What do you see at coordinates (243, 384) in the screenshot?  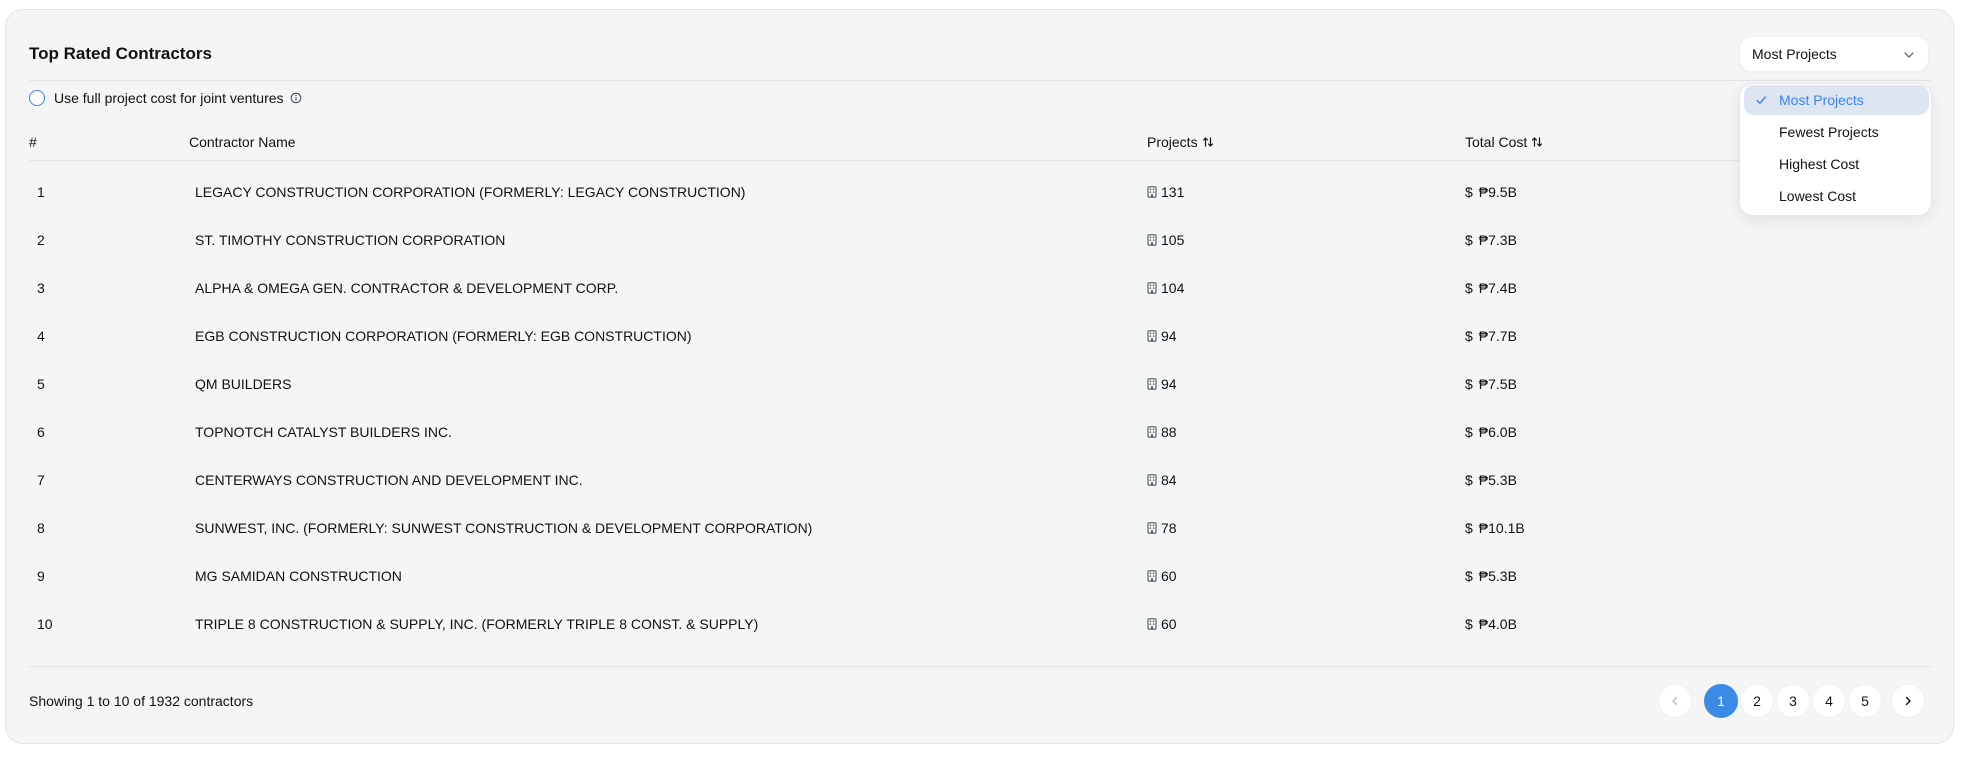 I see `contractor-name: QM BUILDERS` at bounding box center [243, 384].